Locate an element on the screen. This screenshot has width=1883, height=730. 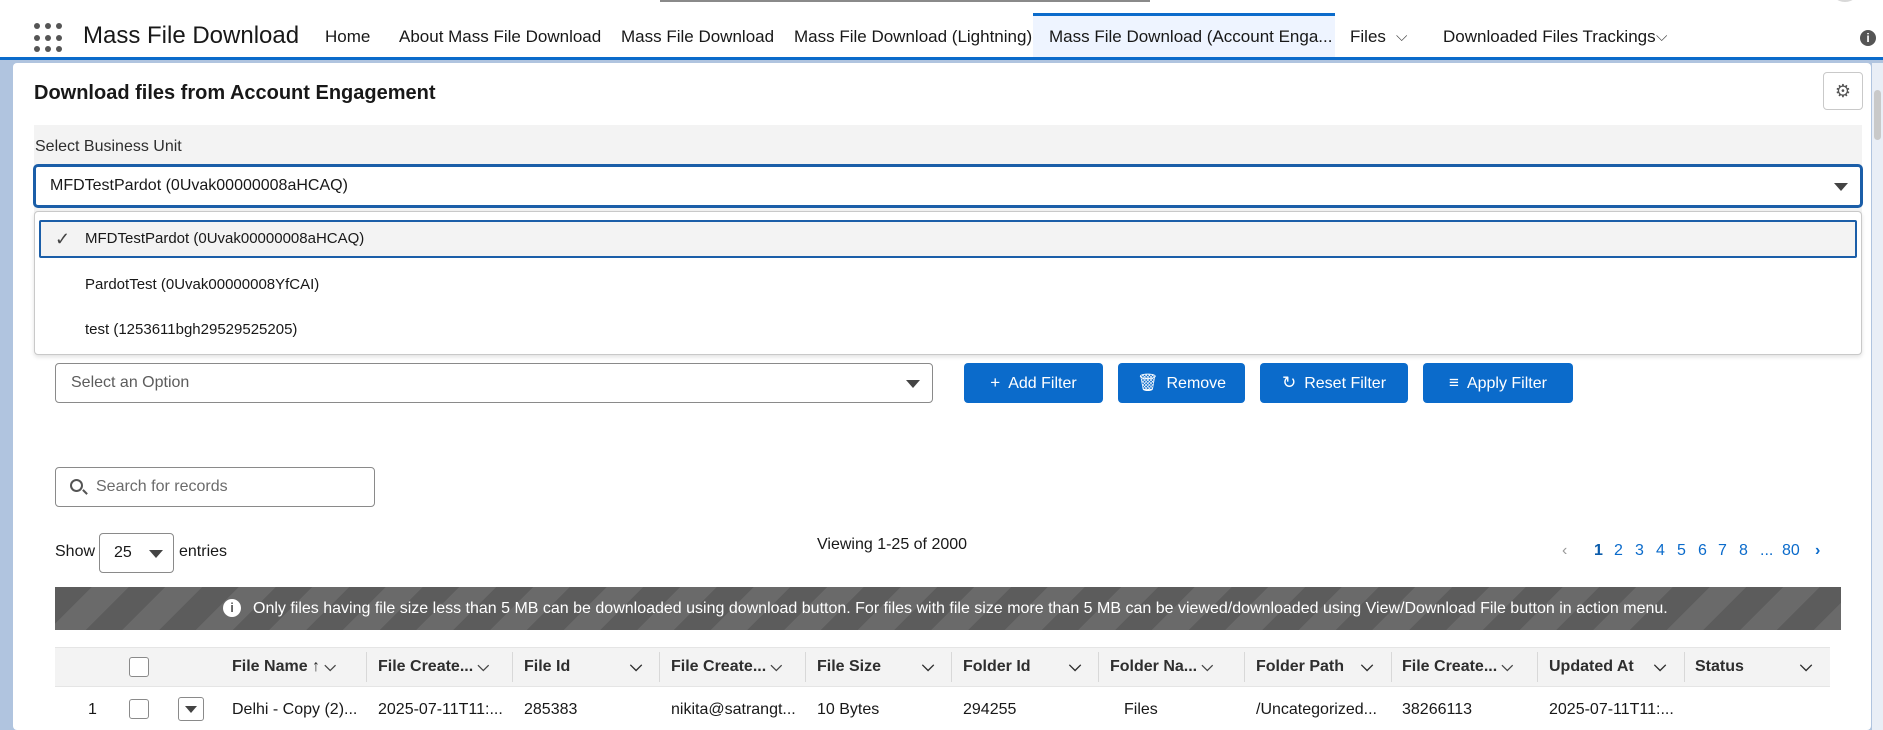
page-link: 2 is located at coordinates (1618, 551).